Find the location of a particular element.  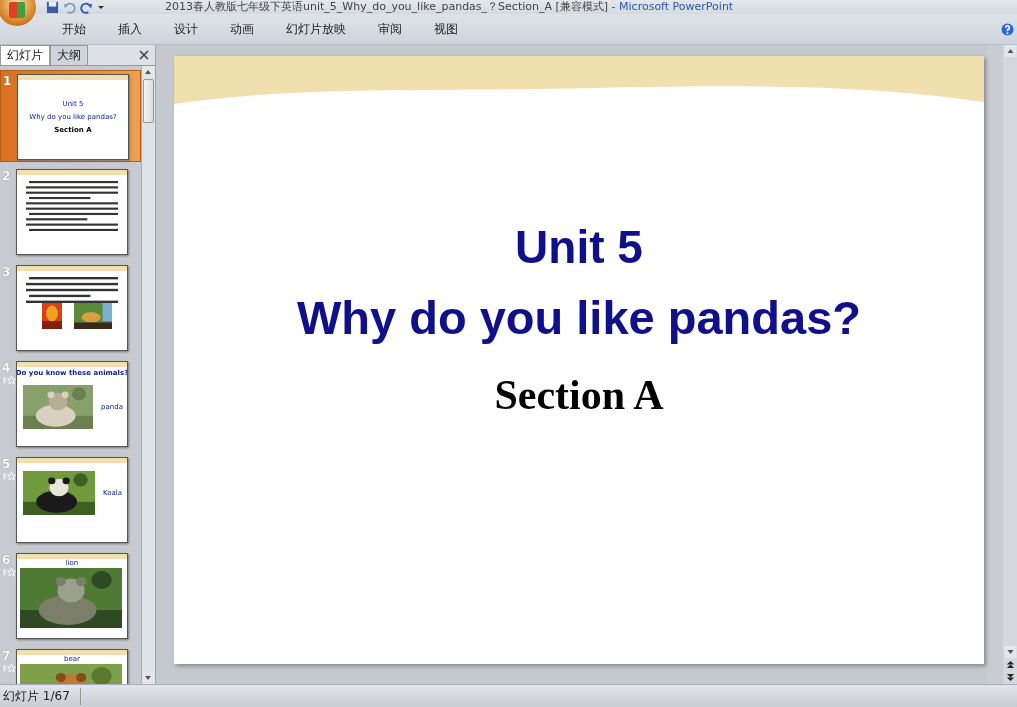

ribbon-tab: 插入 is located at coordinates (130, 29).